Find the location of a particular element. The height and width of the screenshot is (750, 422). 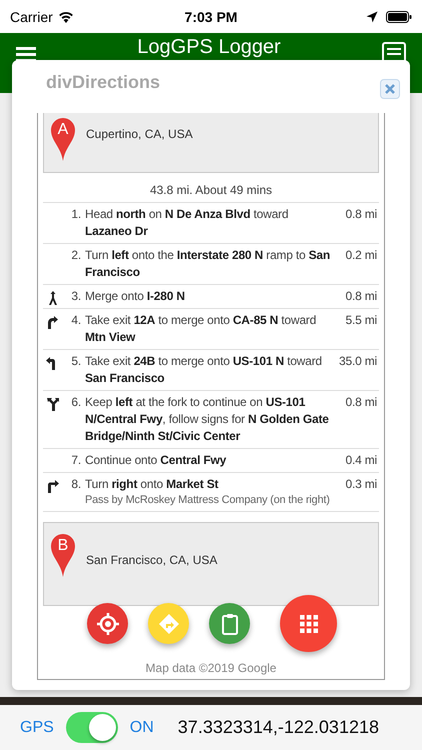

close-button is located at coordinates (390, 88).